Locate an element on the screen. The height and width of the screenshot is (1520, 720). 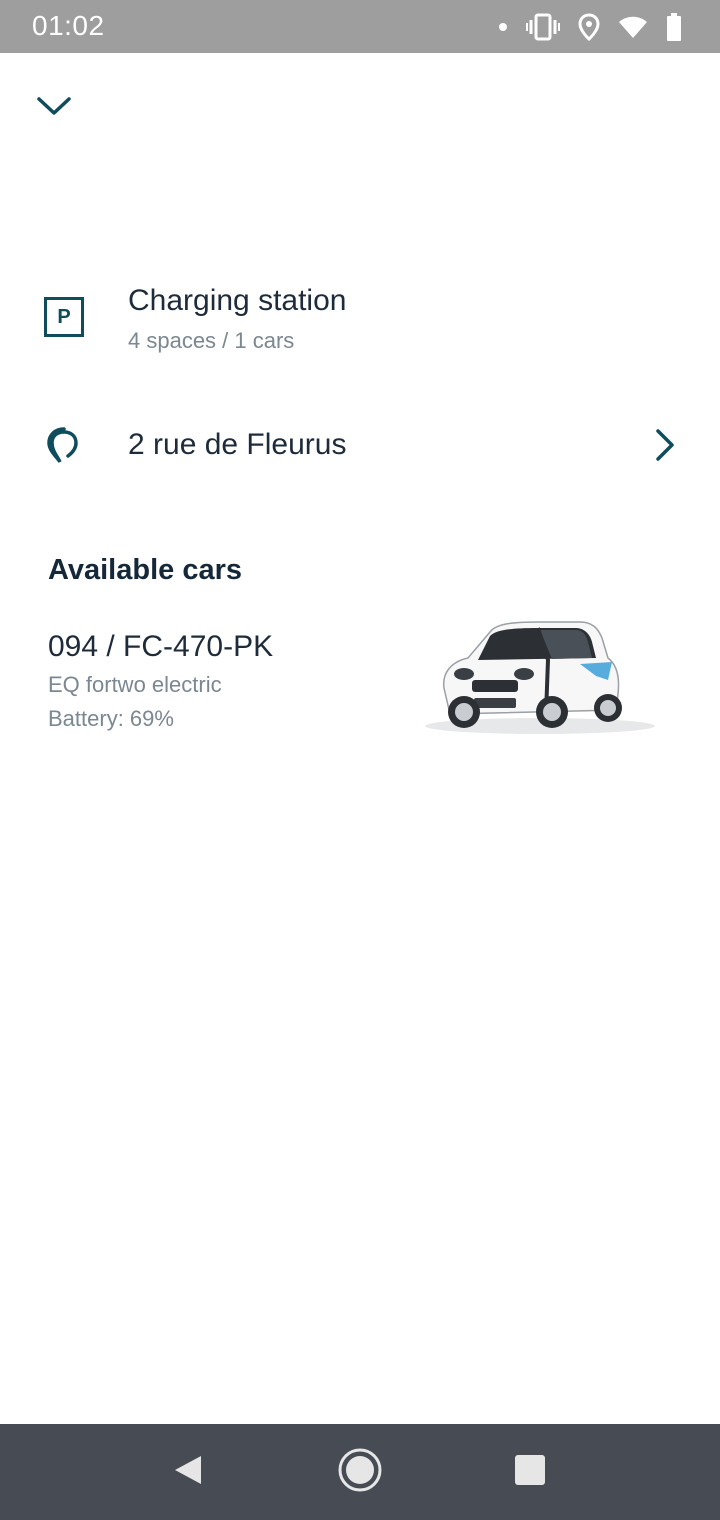
address-text: 2 rue de Fleurus is located at coordinates (237, 444).